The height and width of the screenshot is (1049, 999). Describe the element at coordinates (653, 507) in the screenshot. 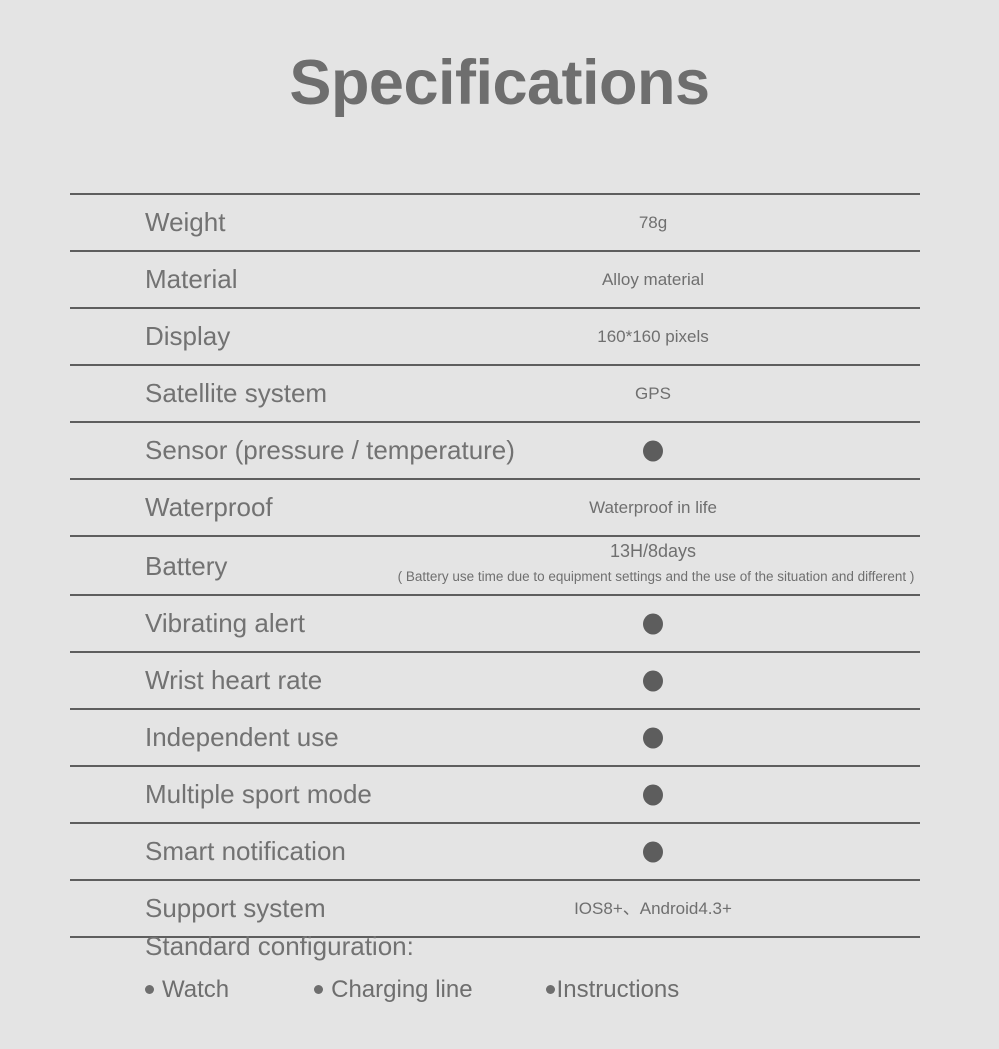

I see `row-value: Waterproof in life` at that location.